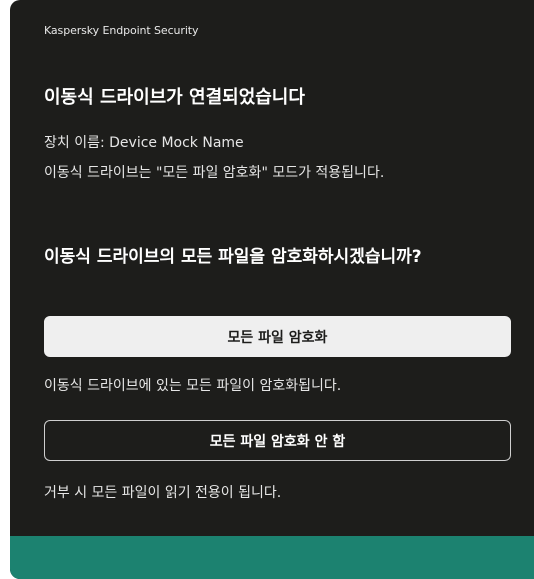 This screenshot has height=579, width=534. Describe the element at coordinates (233, 257) in the screenshot. I see `encryption-question: 이동식 드라이브의 모든 파일을 암호화하시겠습니까?` at that location.